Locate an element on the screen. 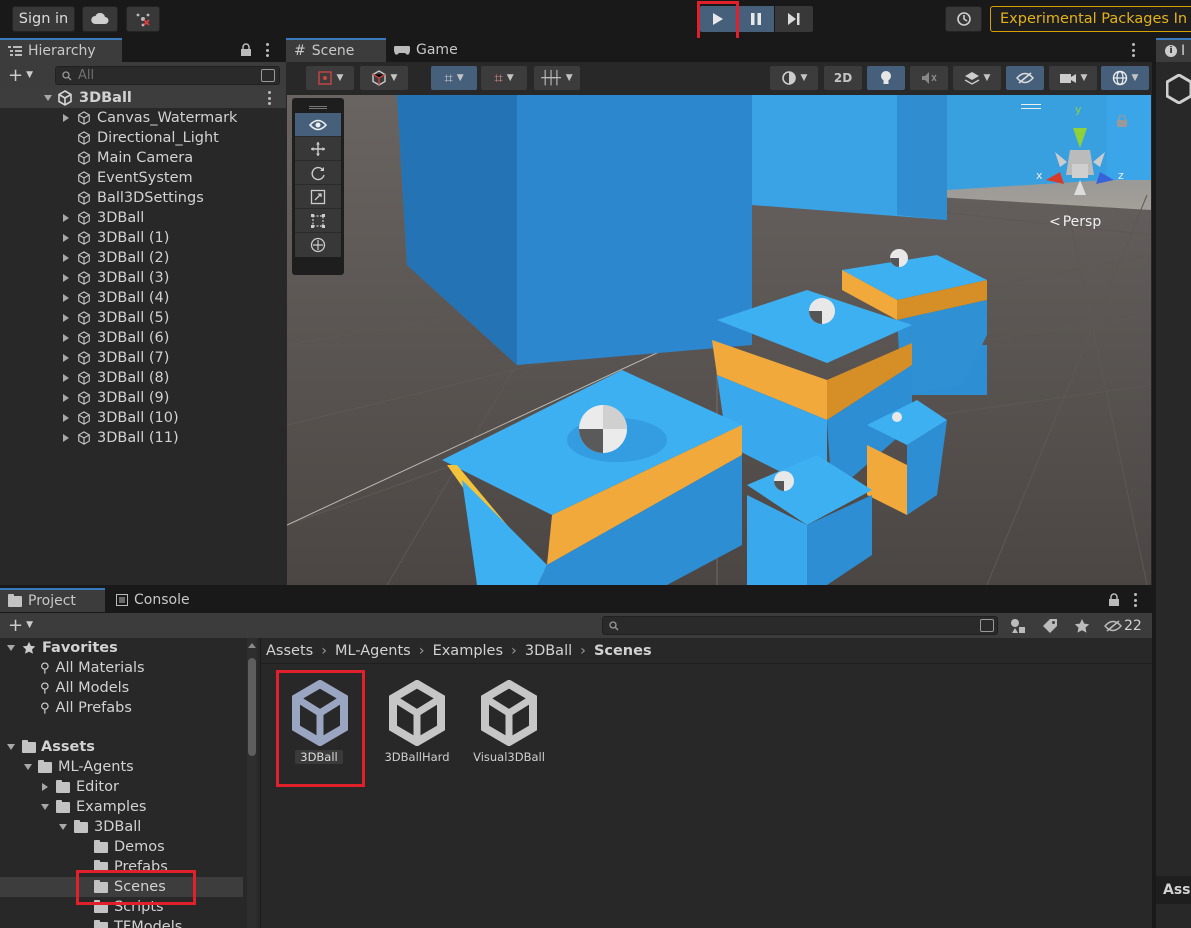 Image resolution: width=1191 pixels, height=928 pixels. tree-scrollbar is located at coordinates (252, 783).